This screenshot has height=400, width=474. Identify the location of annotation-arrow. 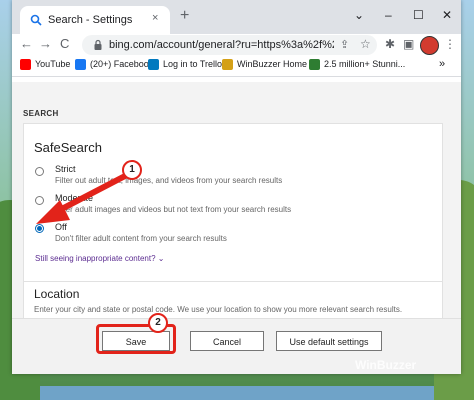
(82, 198).